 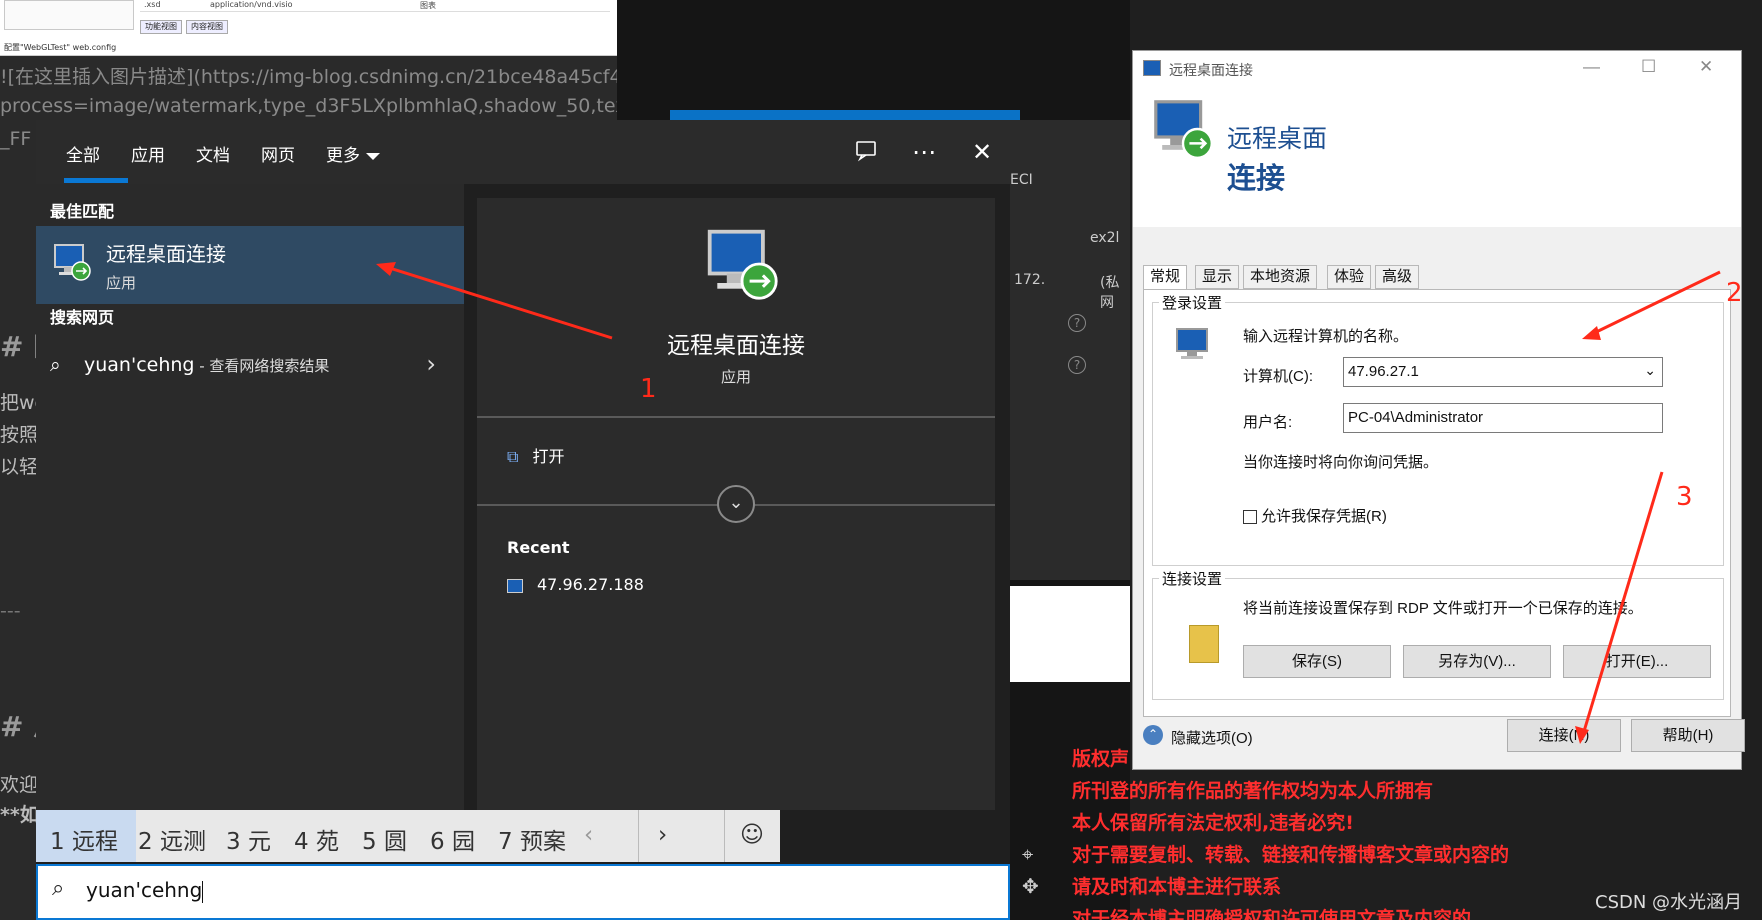 What do you see at coordinates (250, 366) in the screenshot?
I see `web-search-item: ⌕ yuan'cehng - 查看网络搜索结果 ›` at bounding box center [250, 366].